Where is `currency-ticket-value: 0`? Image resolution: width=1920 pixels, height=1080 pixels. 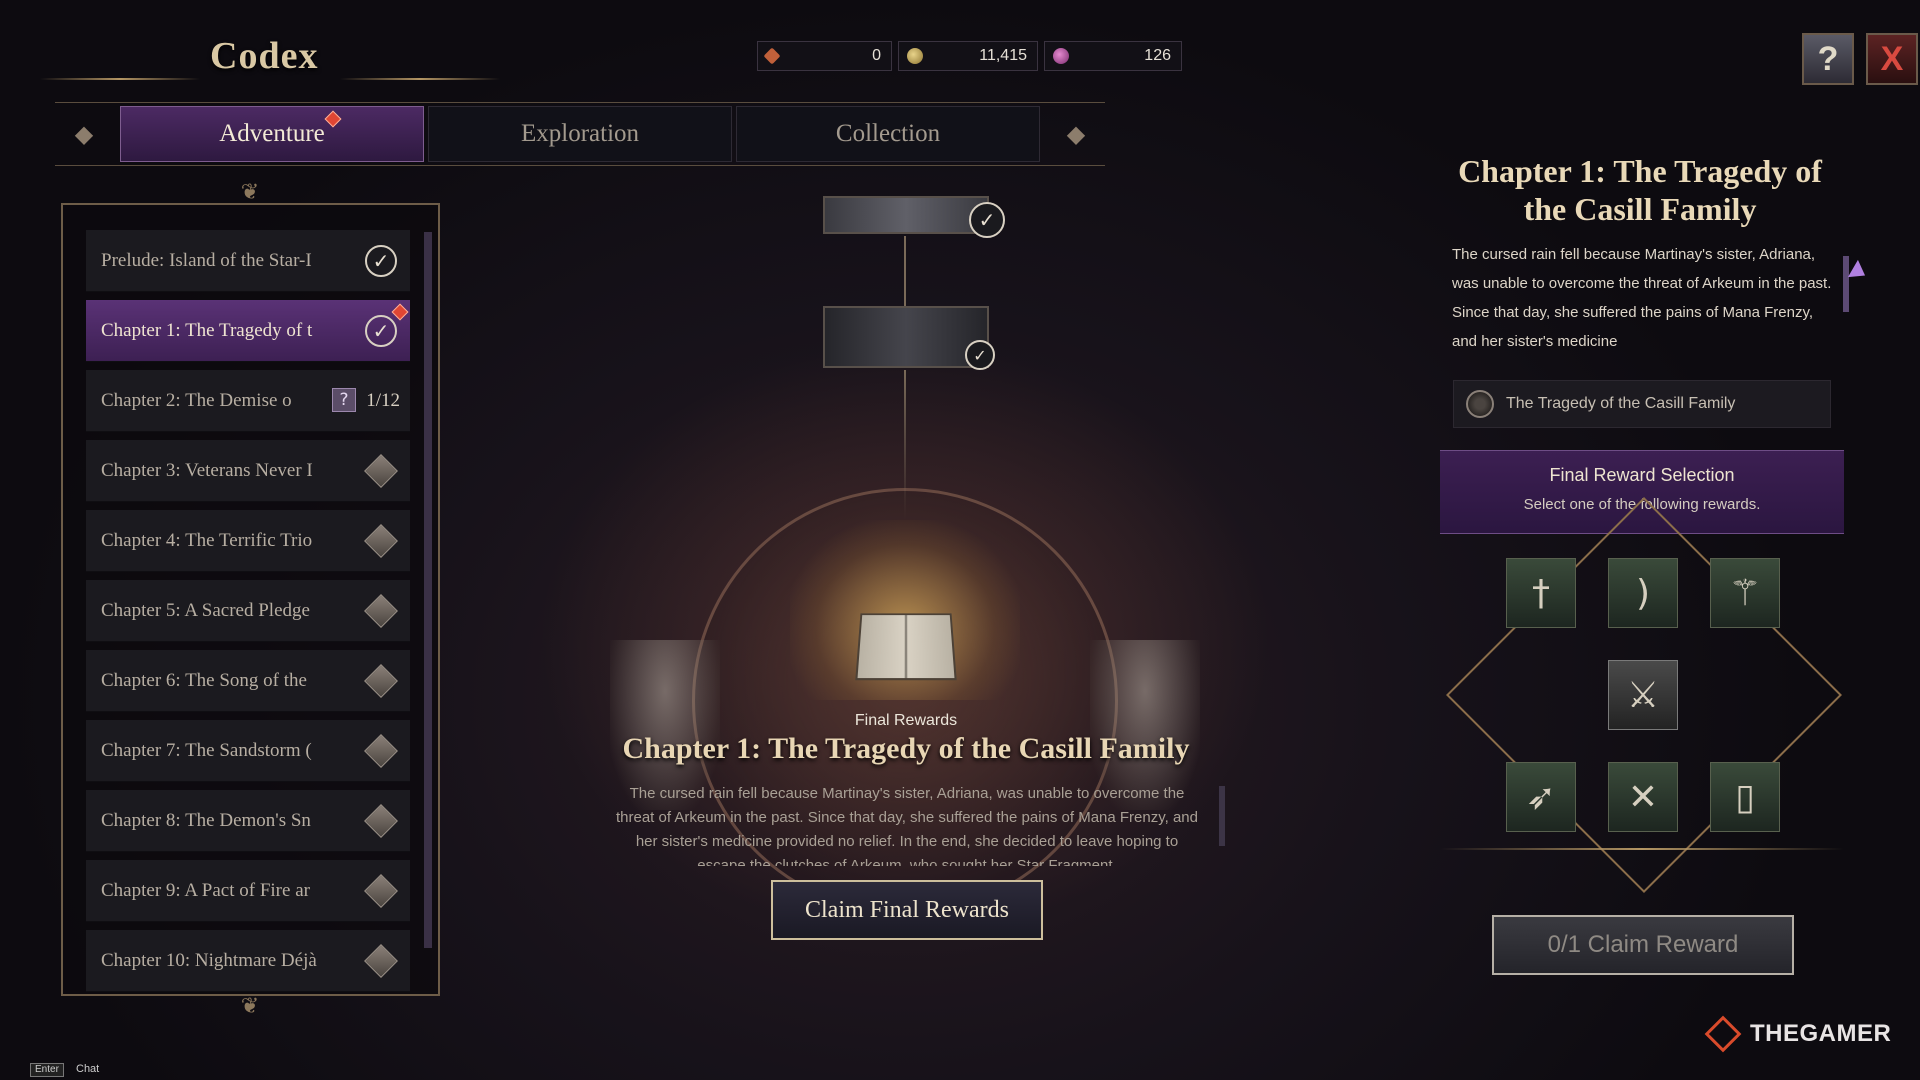
currency-ticket-value: 0 is located at coordinates (876, 55).